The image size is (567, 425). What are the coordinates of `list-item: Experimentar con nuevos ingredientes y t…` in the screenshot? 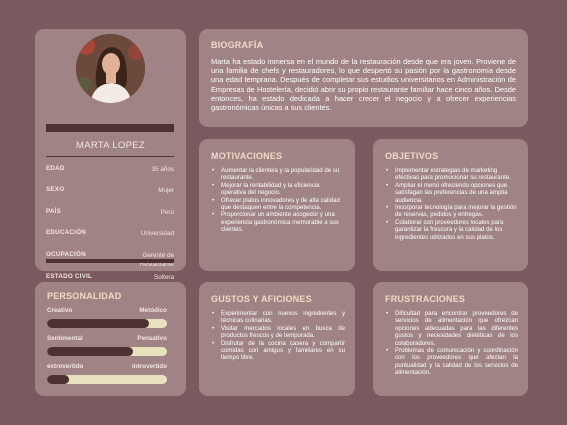 It's located at (278, 317).